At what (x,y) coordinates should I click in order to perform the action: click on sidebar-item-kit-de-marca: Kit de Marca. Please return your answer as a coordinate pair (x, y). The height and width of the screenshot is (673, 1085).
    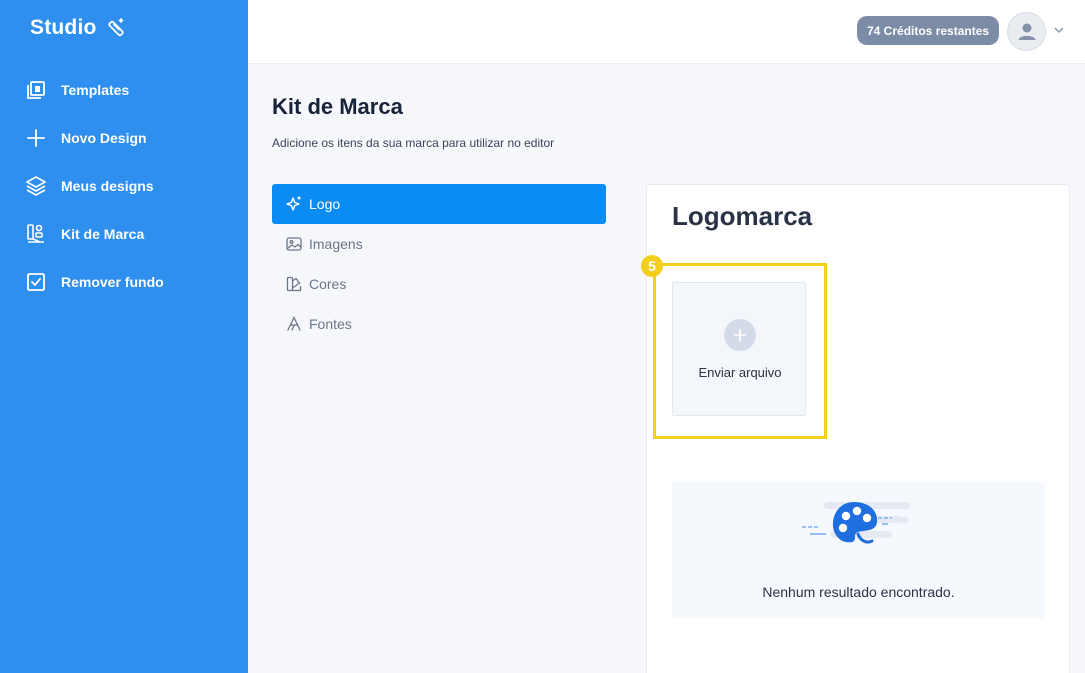
    Looking at the image, I should click on (124, 234).